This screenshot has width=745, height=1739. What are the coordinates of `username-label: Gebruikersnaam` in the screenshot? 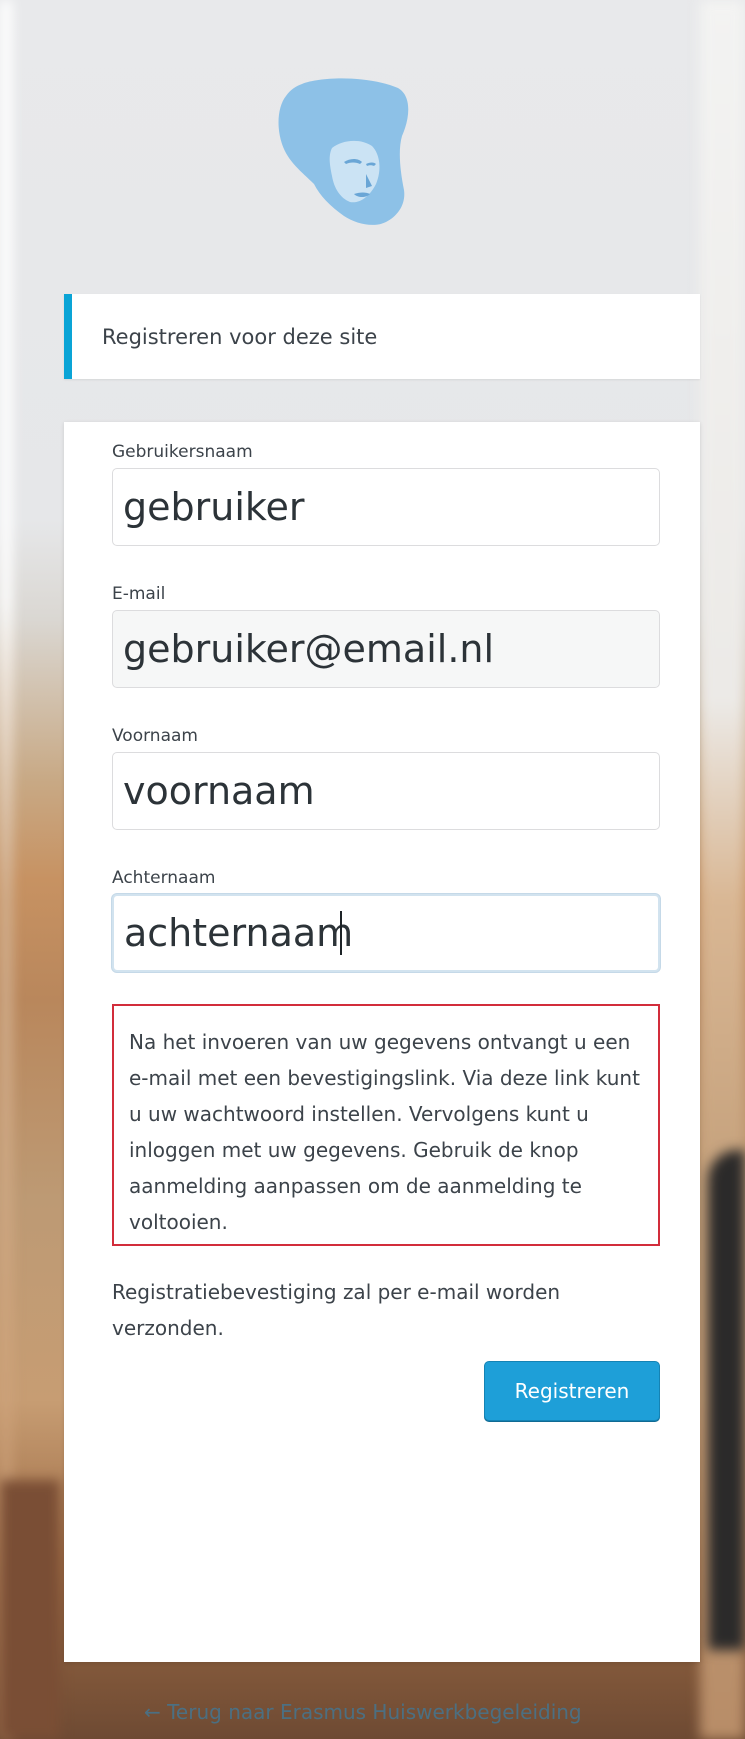 It's located at (182, 452).